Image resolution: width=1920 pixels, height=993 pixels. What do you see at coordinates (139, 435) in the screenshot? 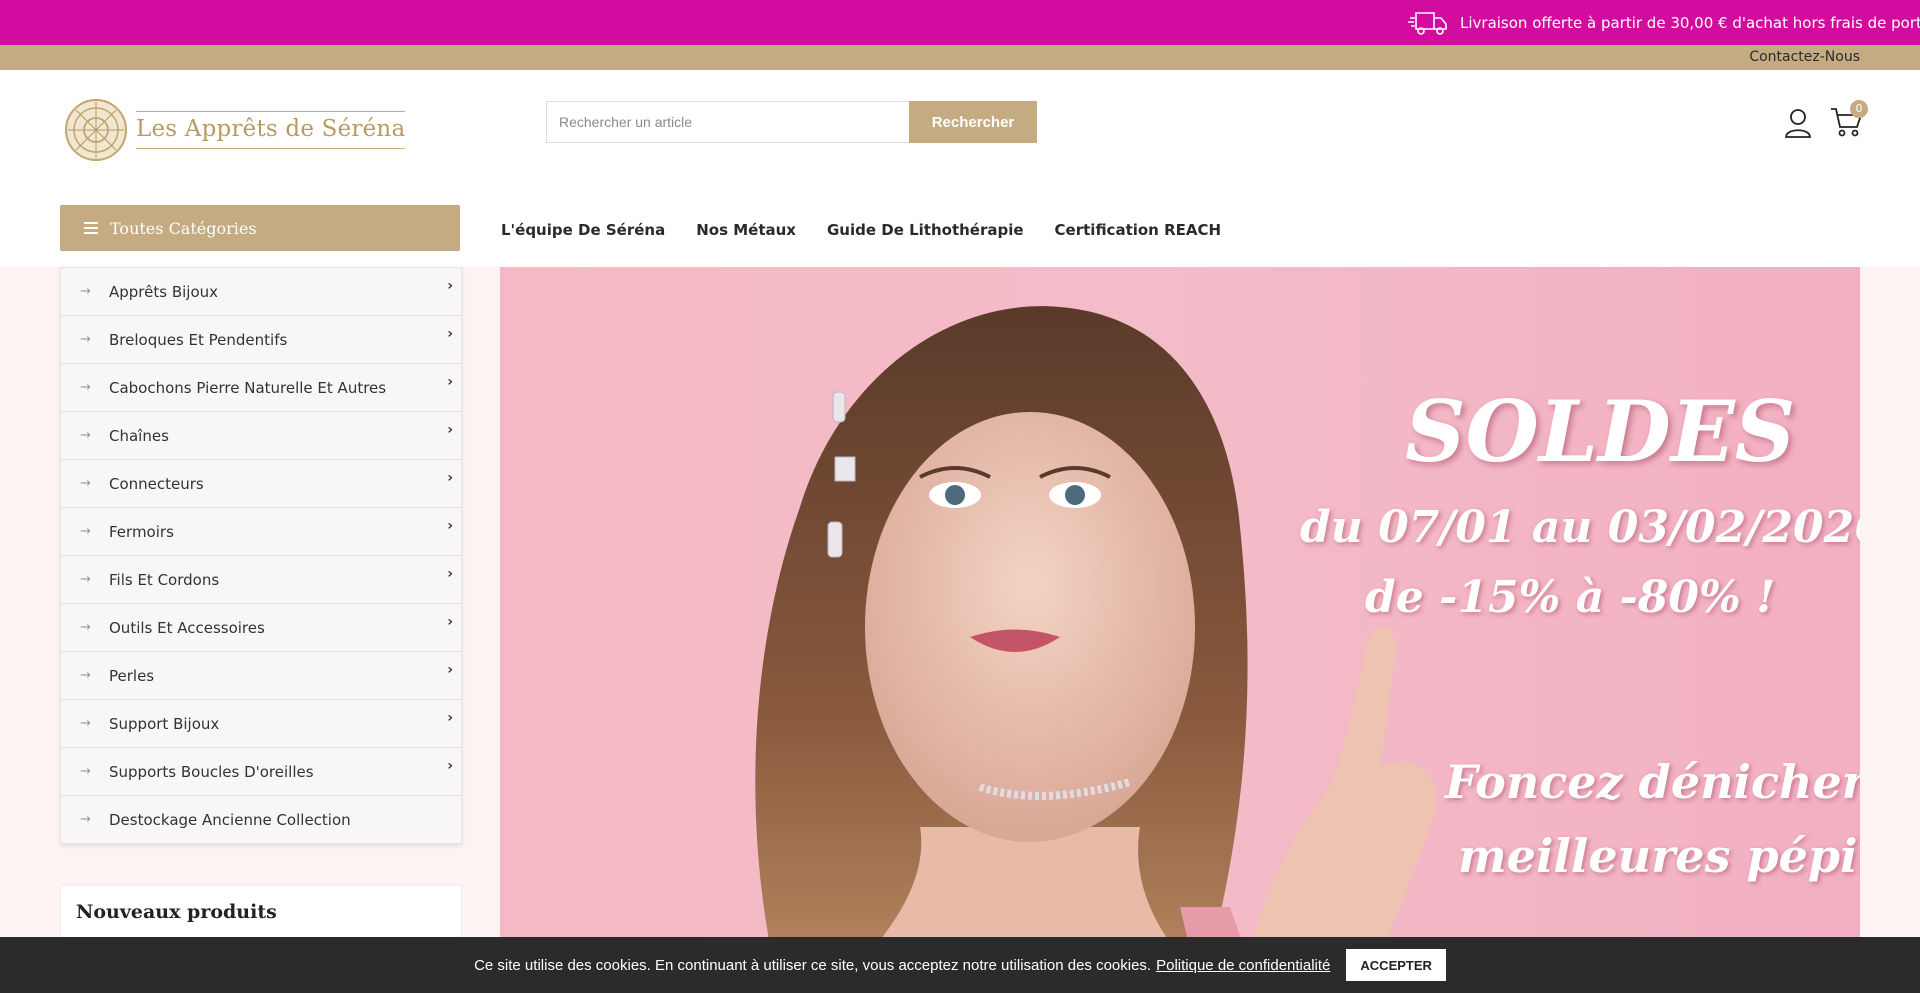
I see `category-label: Chaînes` at bounding box center [139, 435].